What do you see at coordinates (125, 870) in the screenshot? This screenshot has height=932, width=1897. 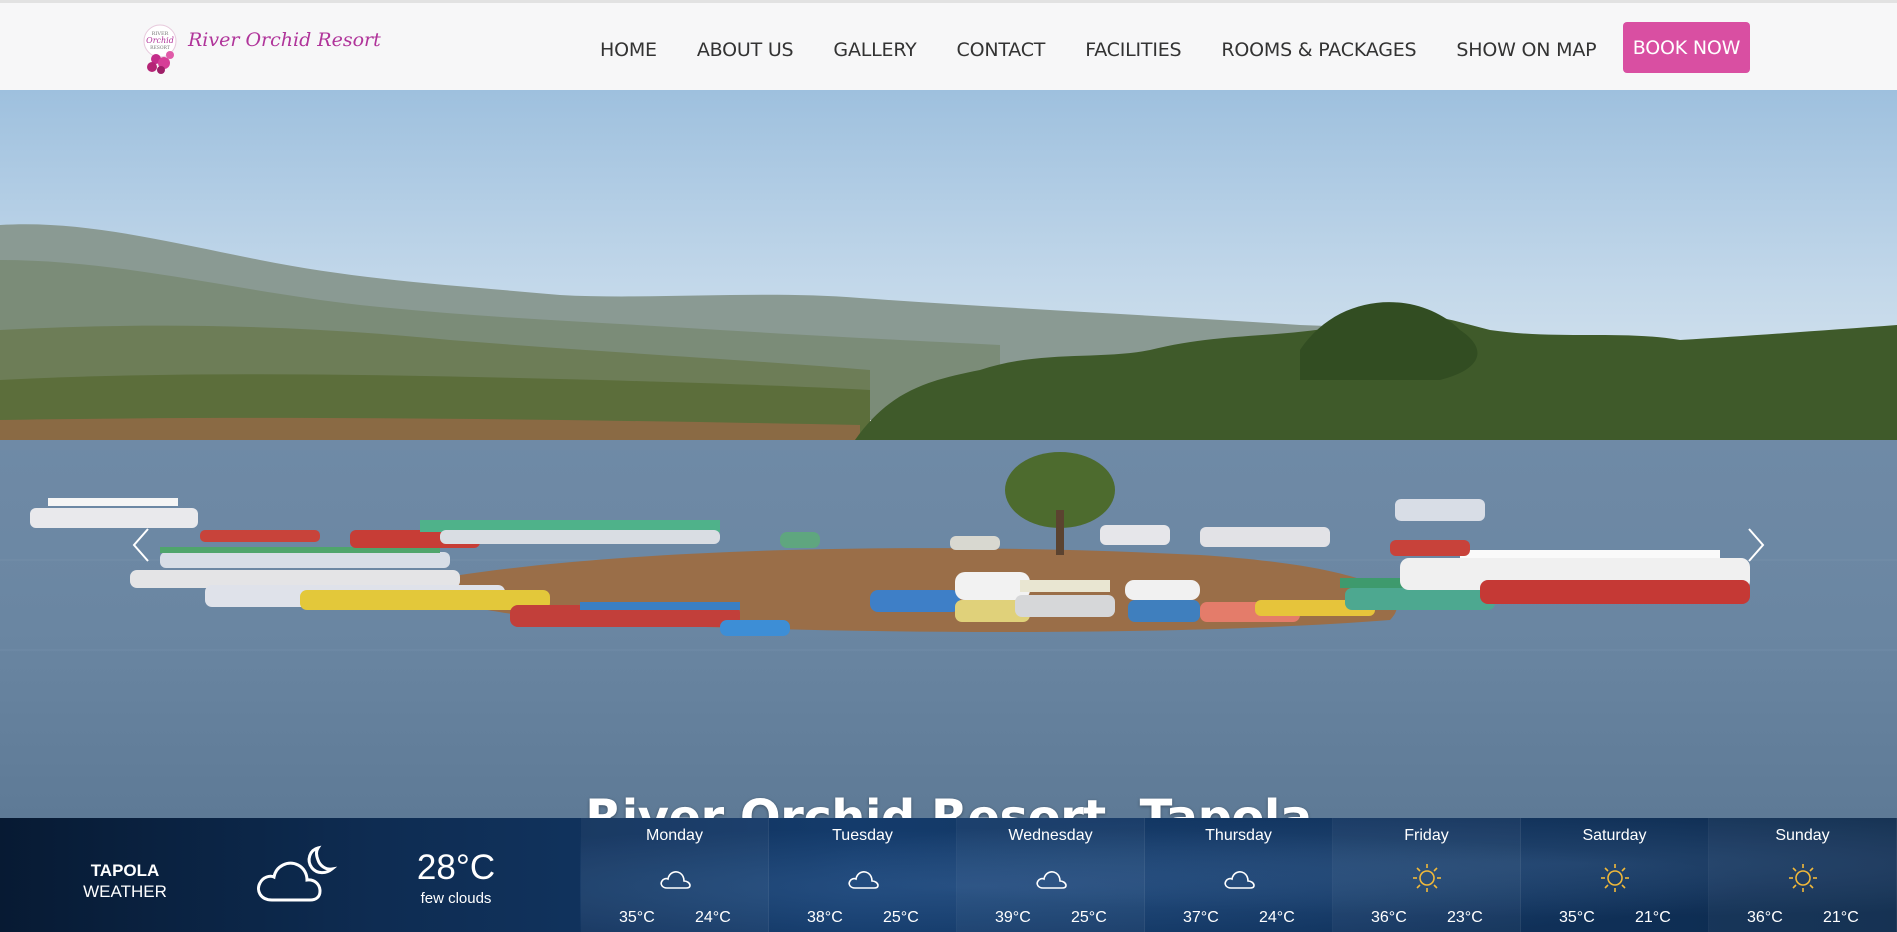 I see `weather-city: TAPOLA` at bounding box center [125, 870].